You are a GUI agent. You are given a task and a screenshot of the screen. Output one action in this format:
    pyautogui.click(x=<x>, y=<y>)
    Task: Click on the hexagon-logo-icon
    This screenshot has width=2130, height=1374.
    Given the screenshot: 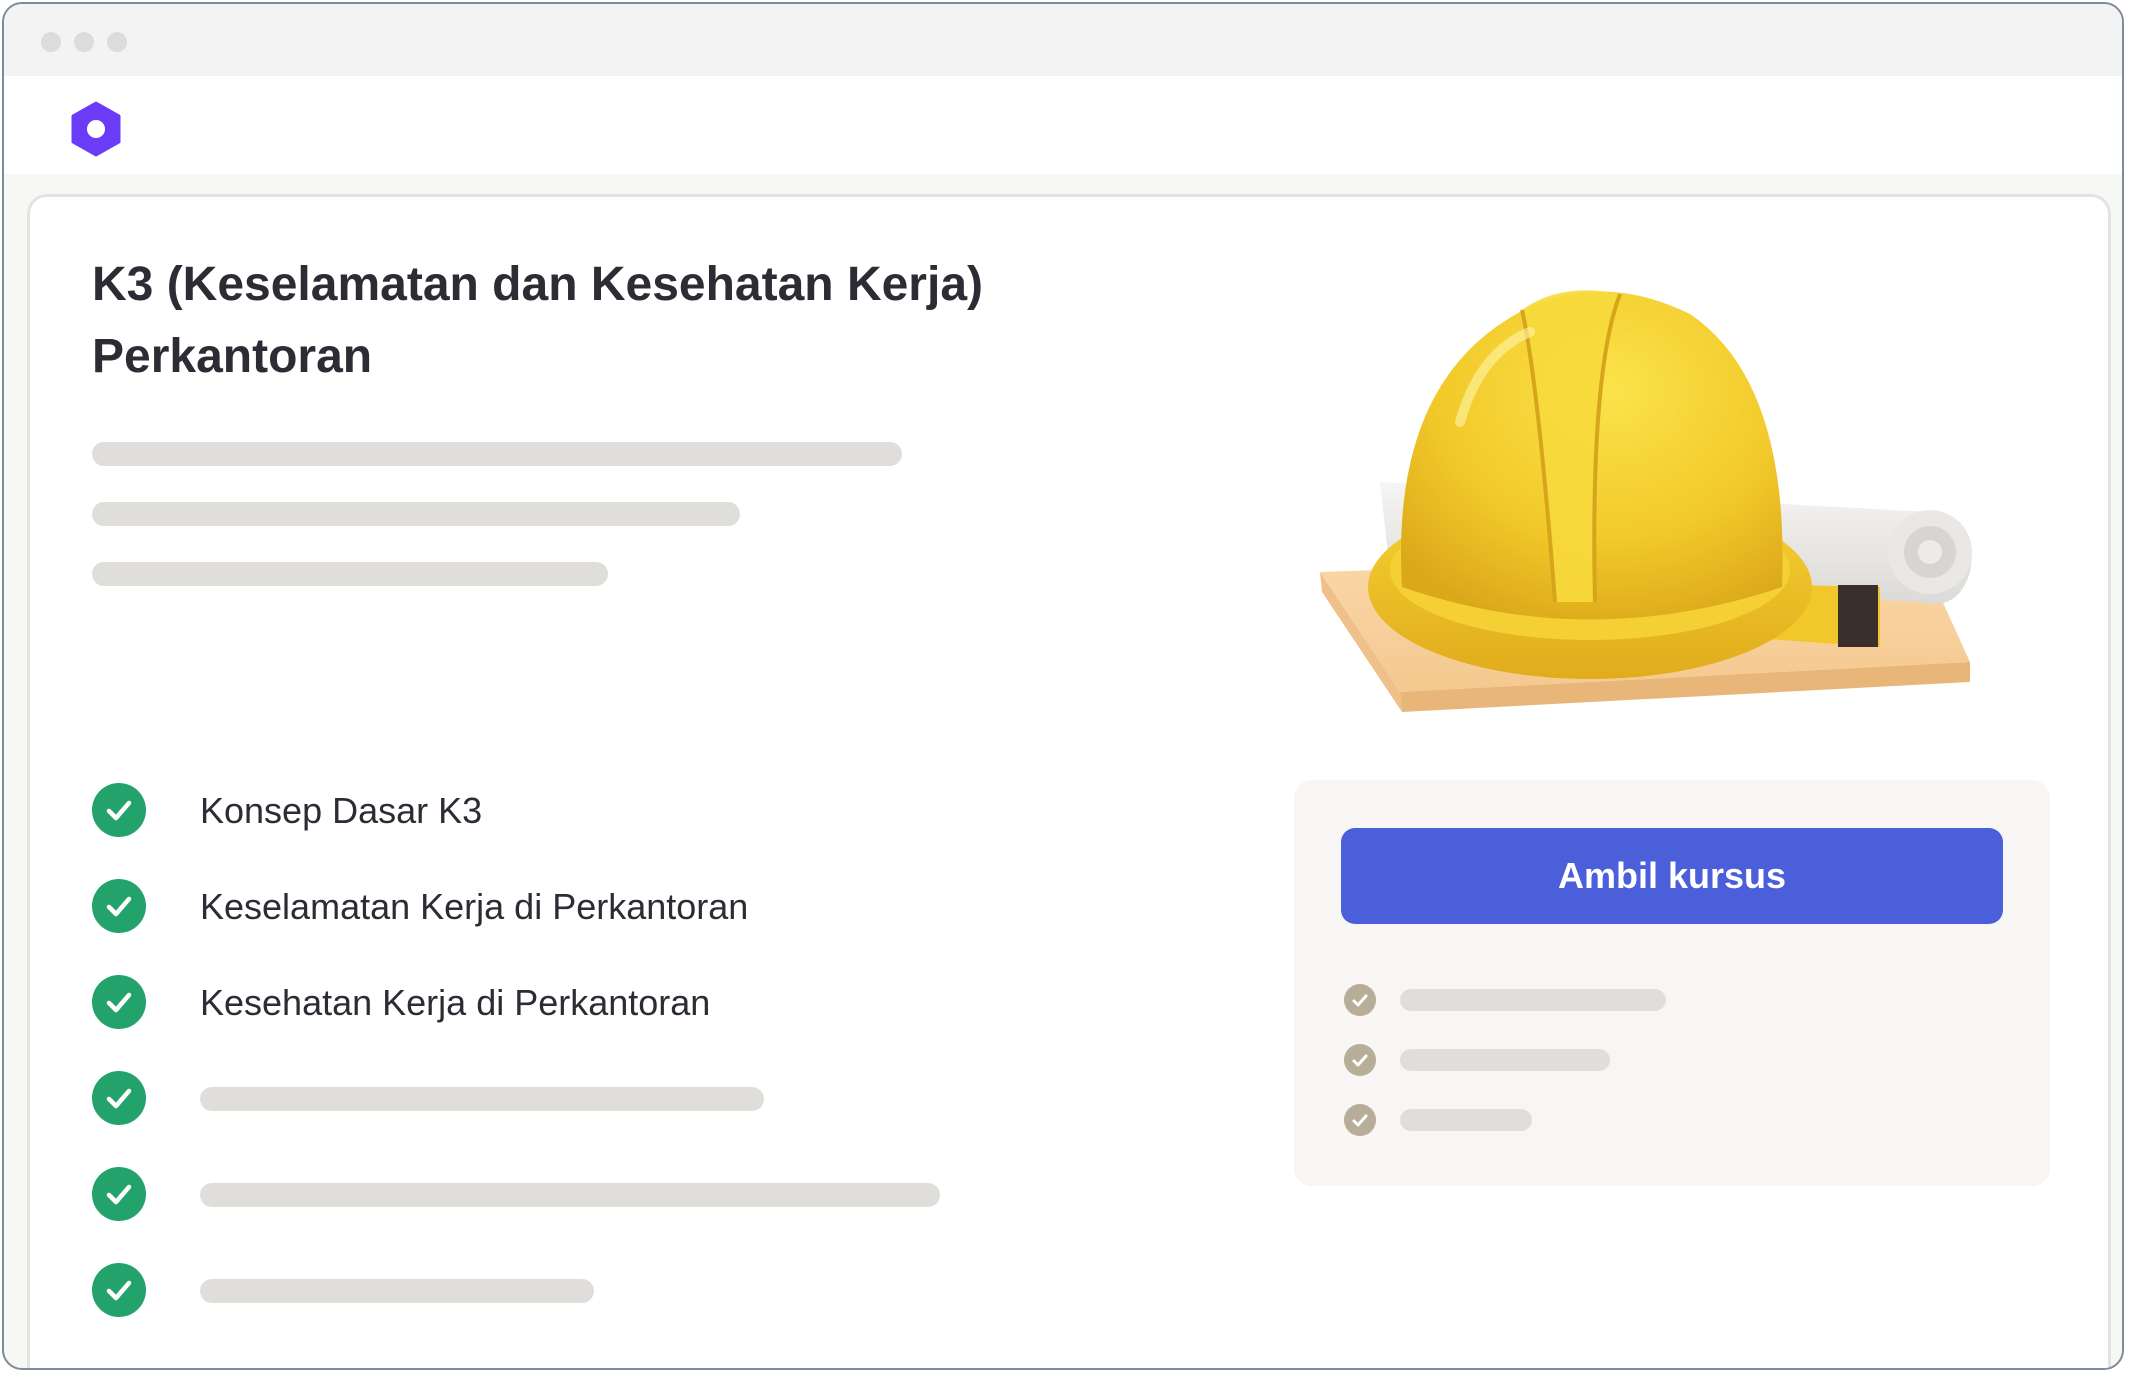 What is the action you would take?
    pyautogui.click(x=96, y=129)
    